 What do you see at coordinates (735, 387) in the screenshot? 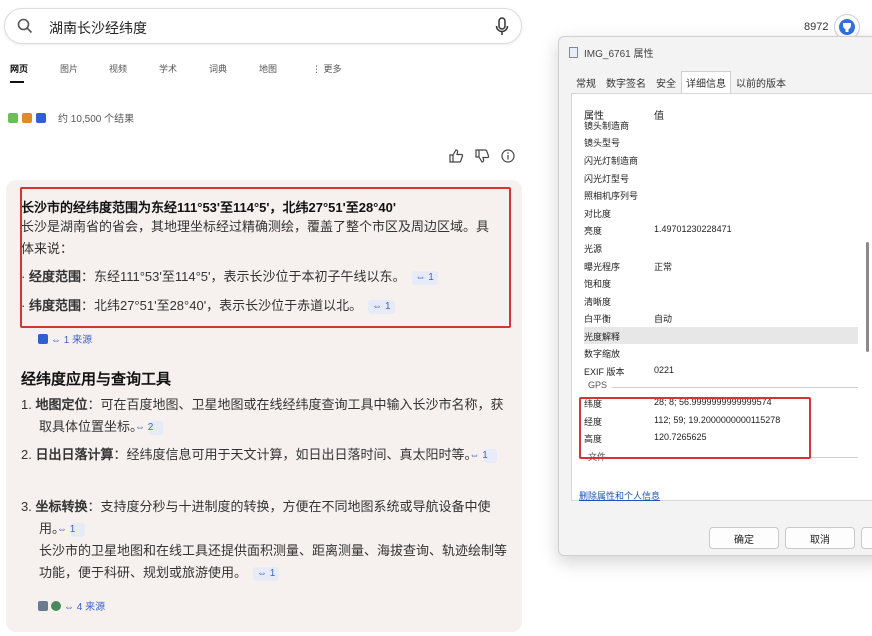
I see `group-divider` at bounding box center [735, 387].